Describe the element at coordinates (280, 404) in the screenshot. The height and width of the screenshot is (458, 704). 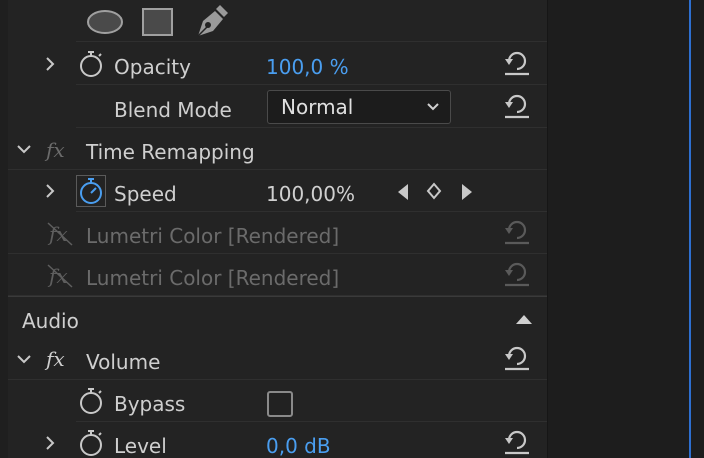
I see `bypass-checkbox` at that location.